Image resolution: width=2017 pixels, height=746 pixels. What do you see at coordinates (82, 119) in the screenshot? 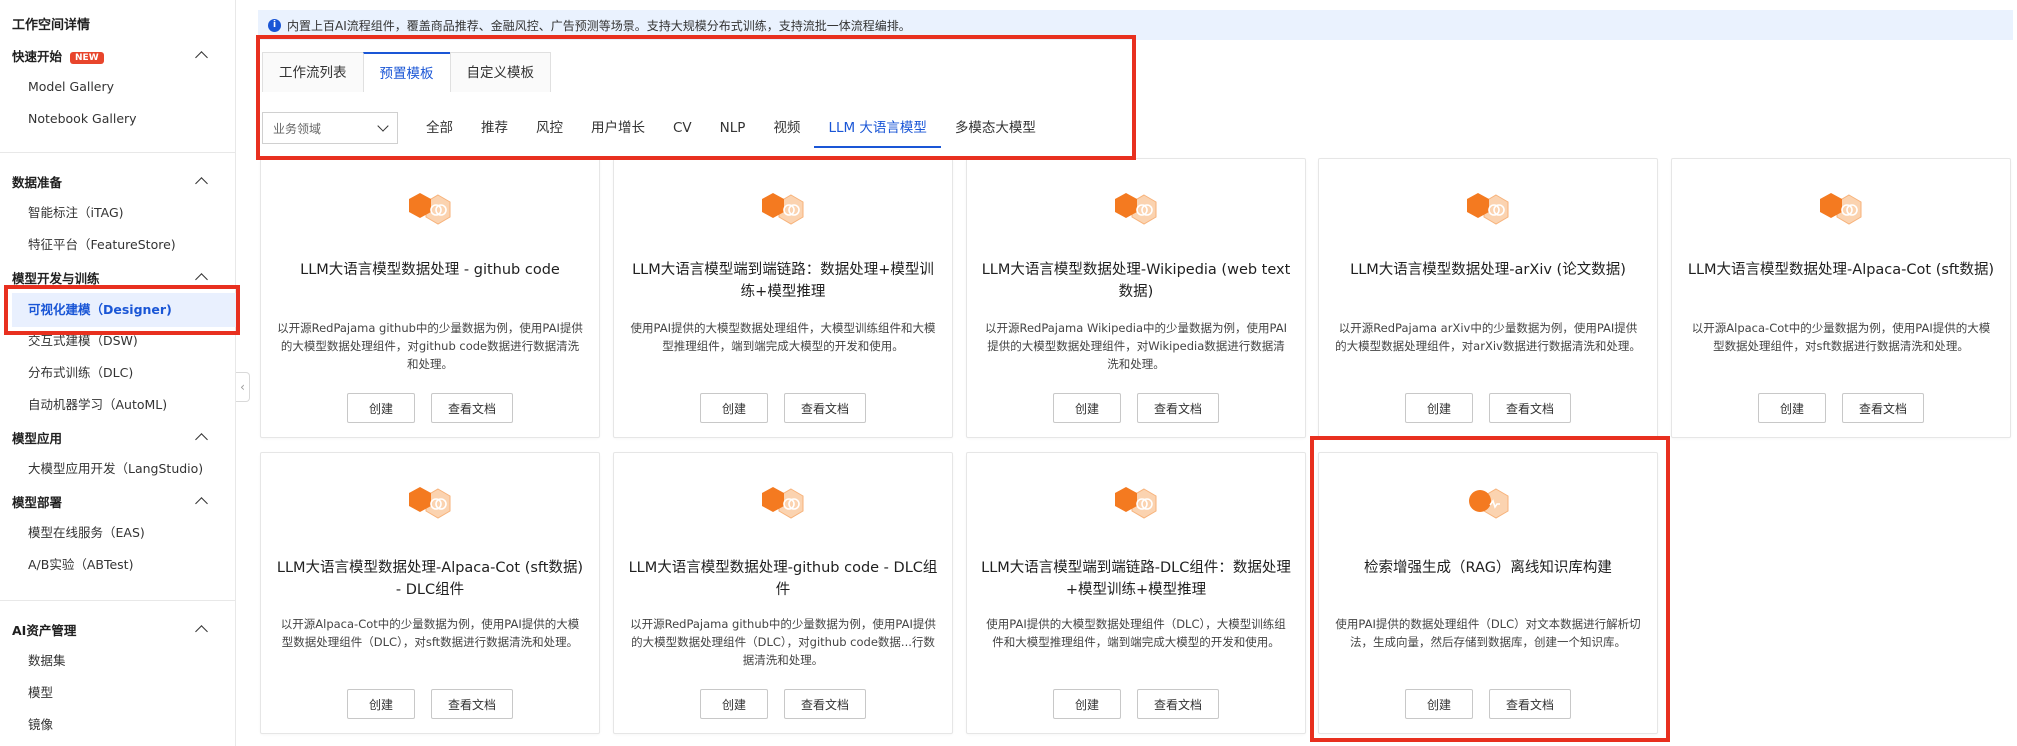
I see `sidebar-item-notebook-gallery: Notebook Gallery` at bounding box center [82, 119].